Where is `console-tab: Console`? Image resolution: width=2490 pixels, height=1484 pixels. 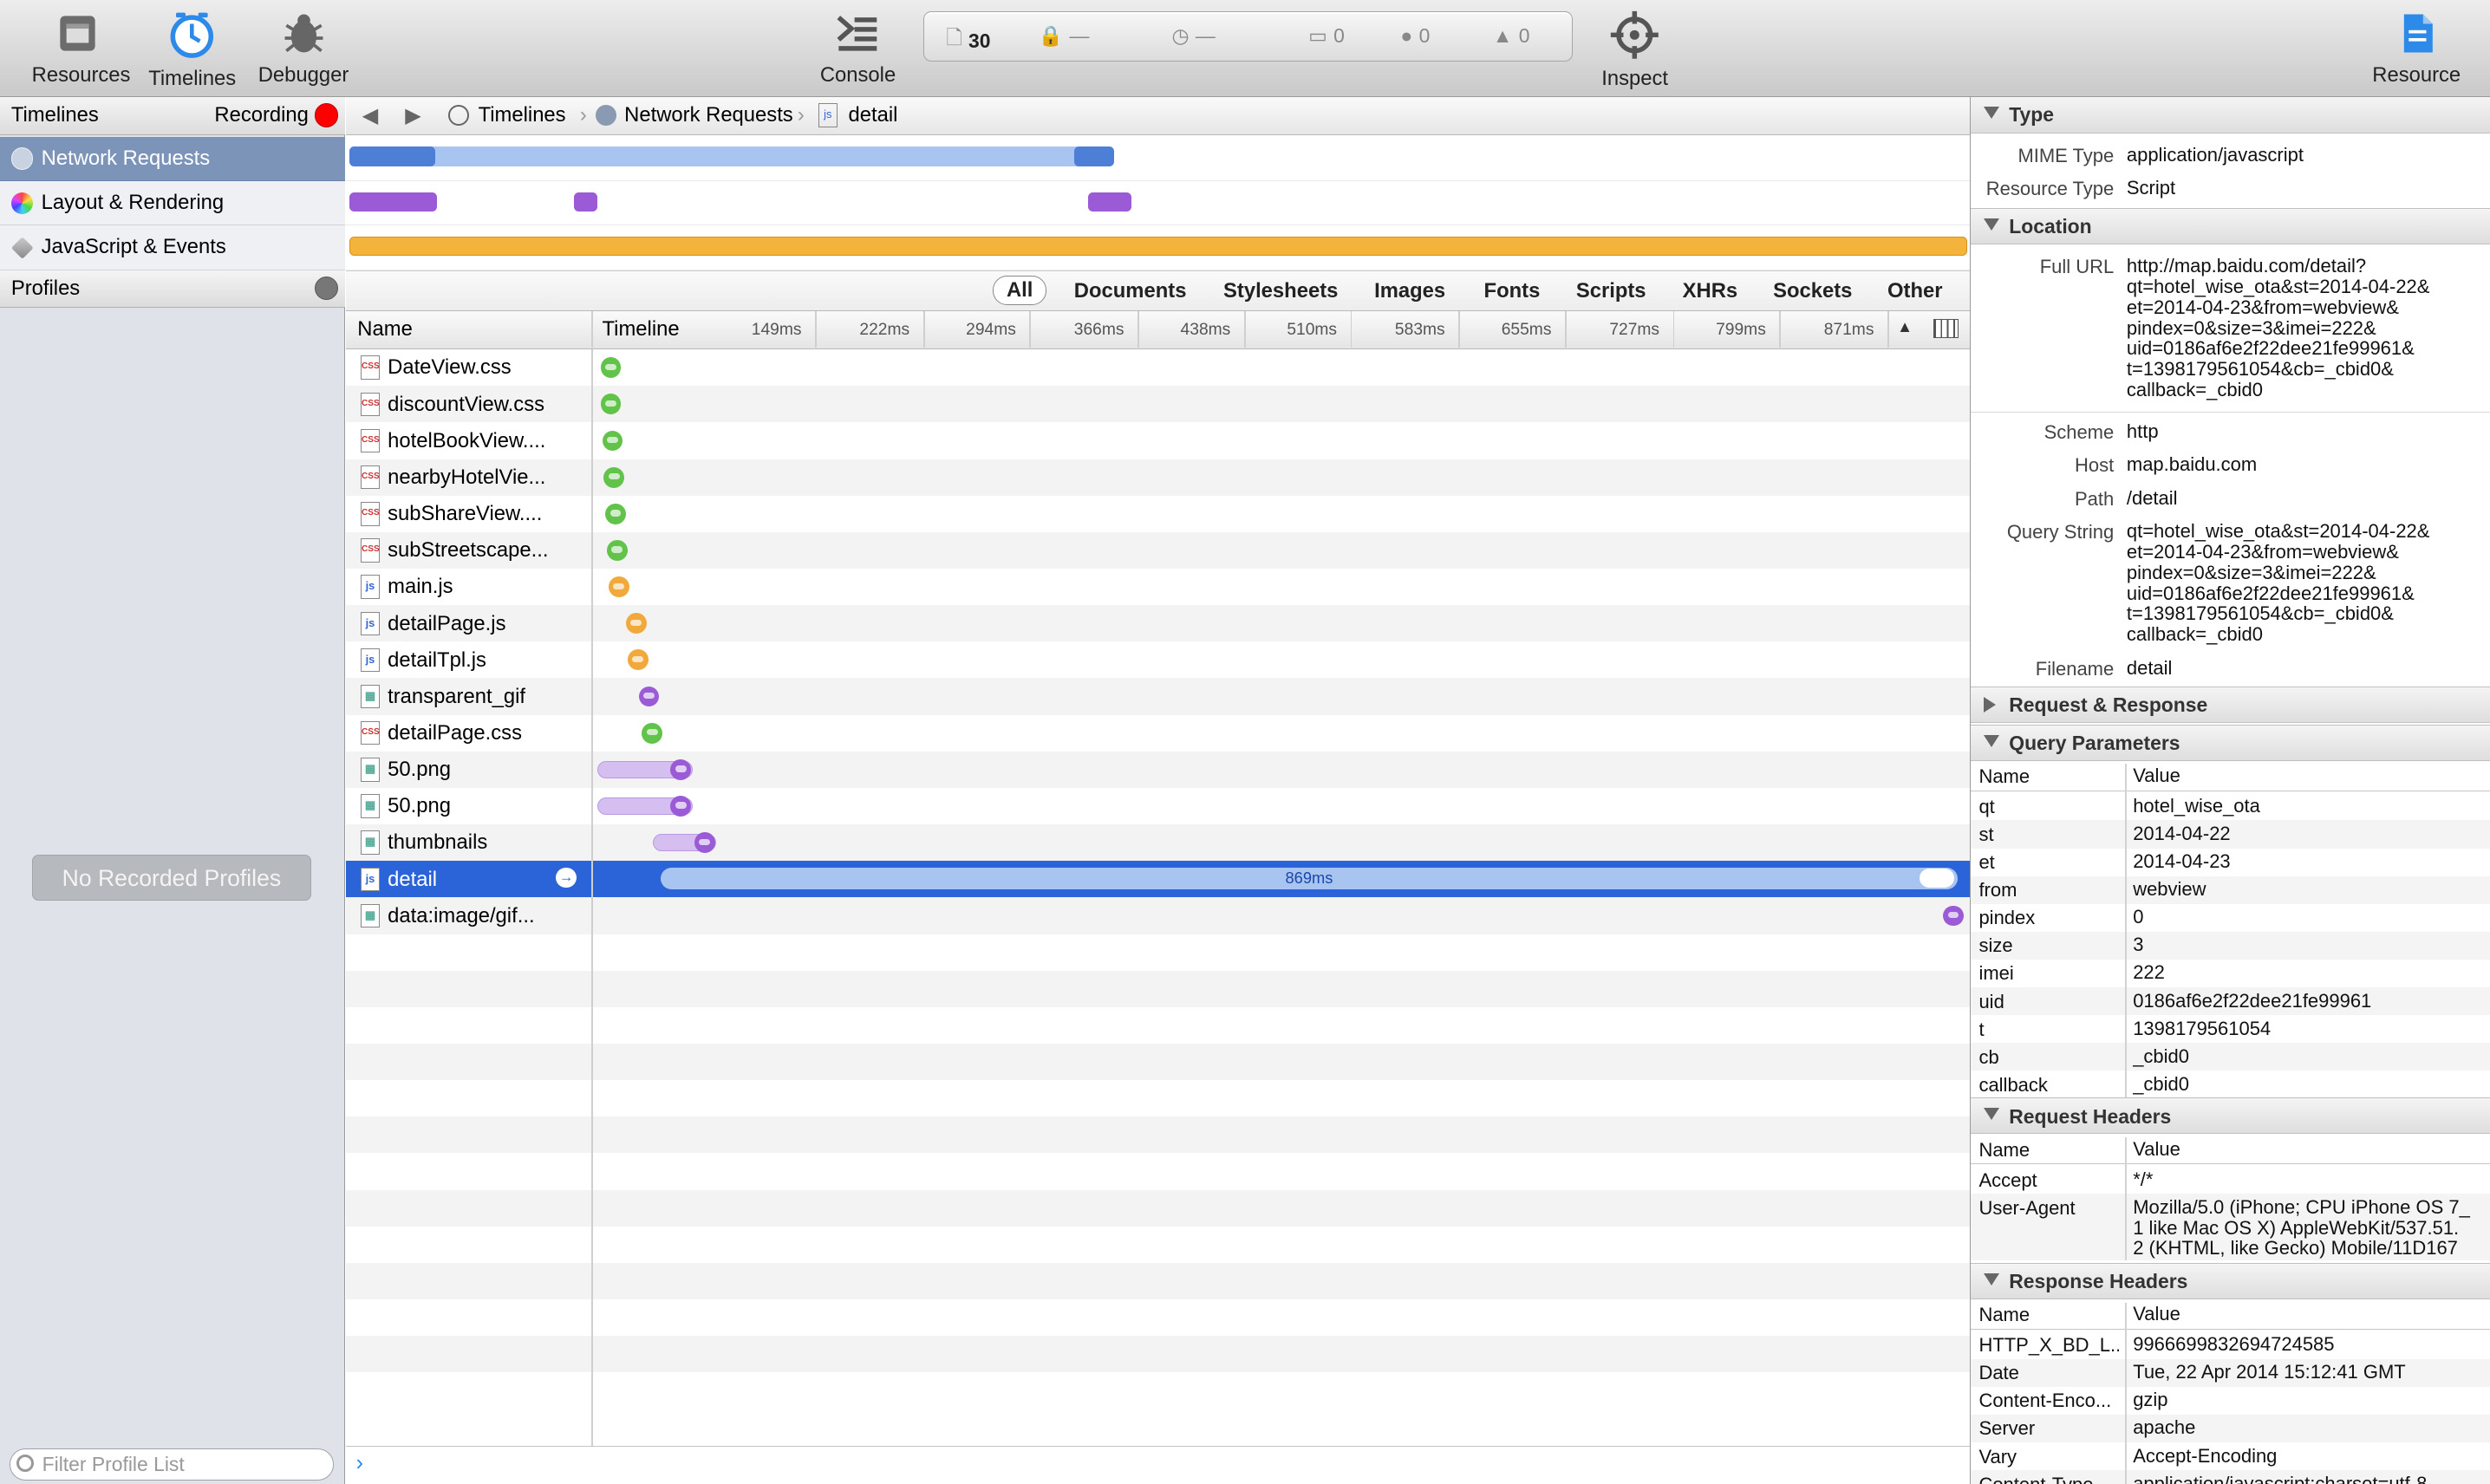 console-tab: Console is located at coordinates (858, 49).